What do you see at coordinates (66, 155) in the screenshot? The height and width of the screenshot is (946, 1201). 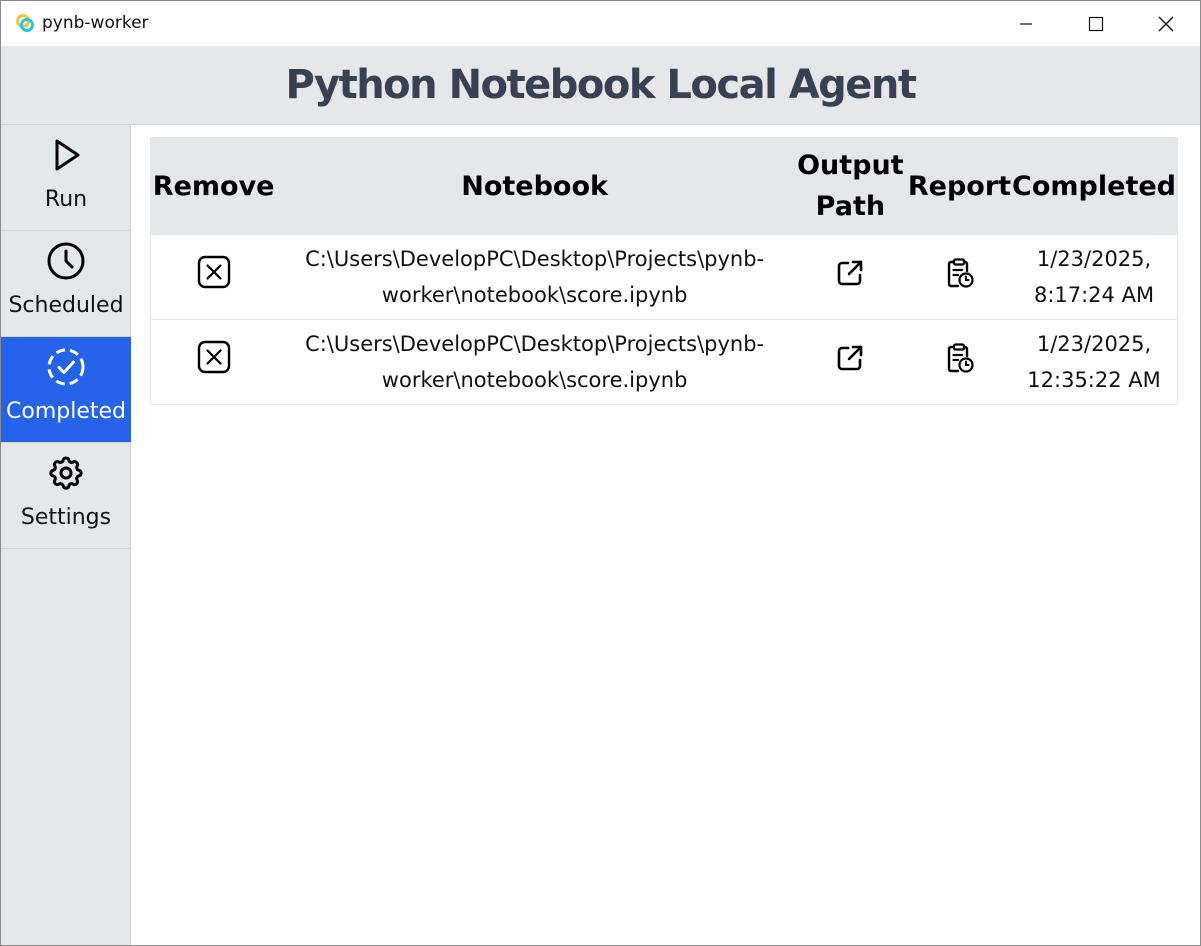 I see `play-icon` at bounding box center [66, 155].